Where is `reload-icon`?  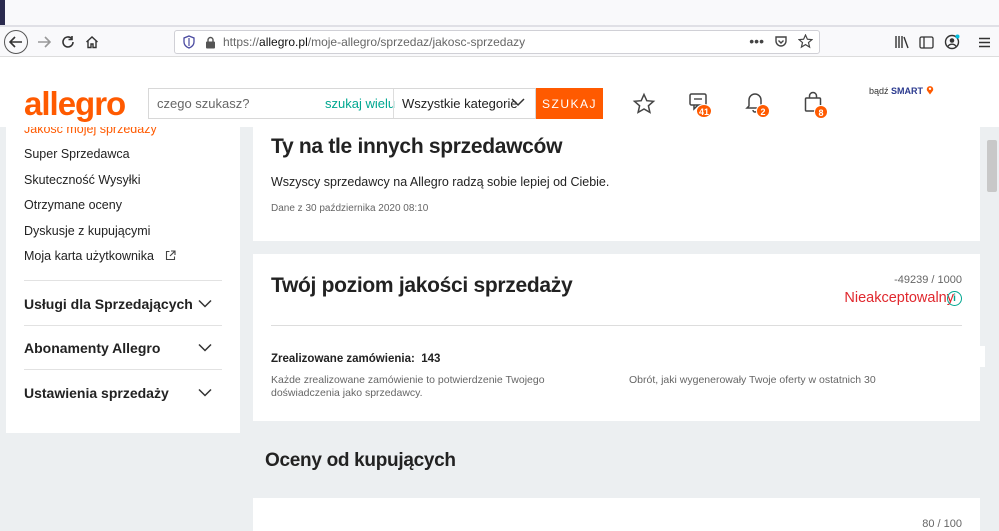
reload-icon is located at coordinates (68, 42).